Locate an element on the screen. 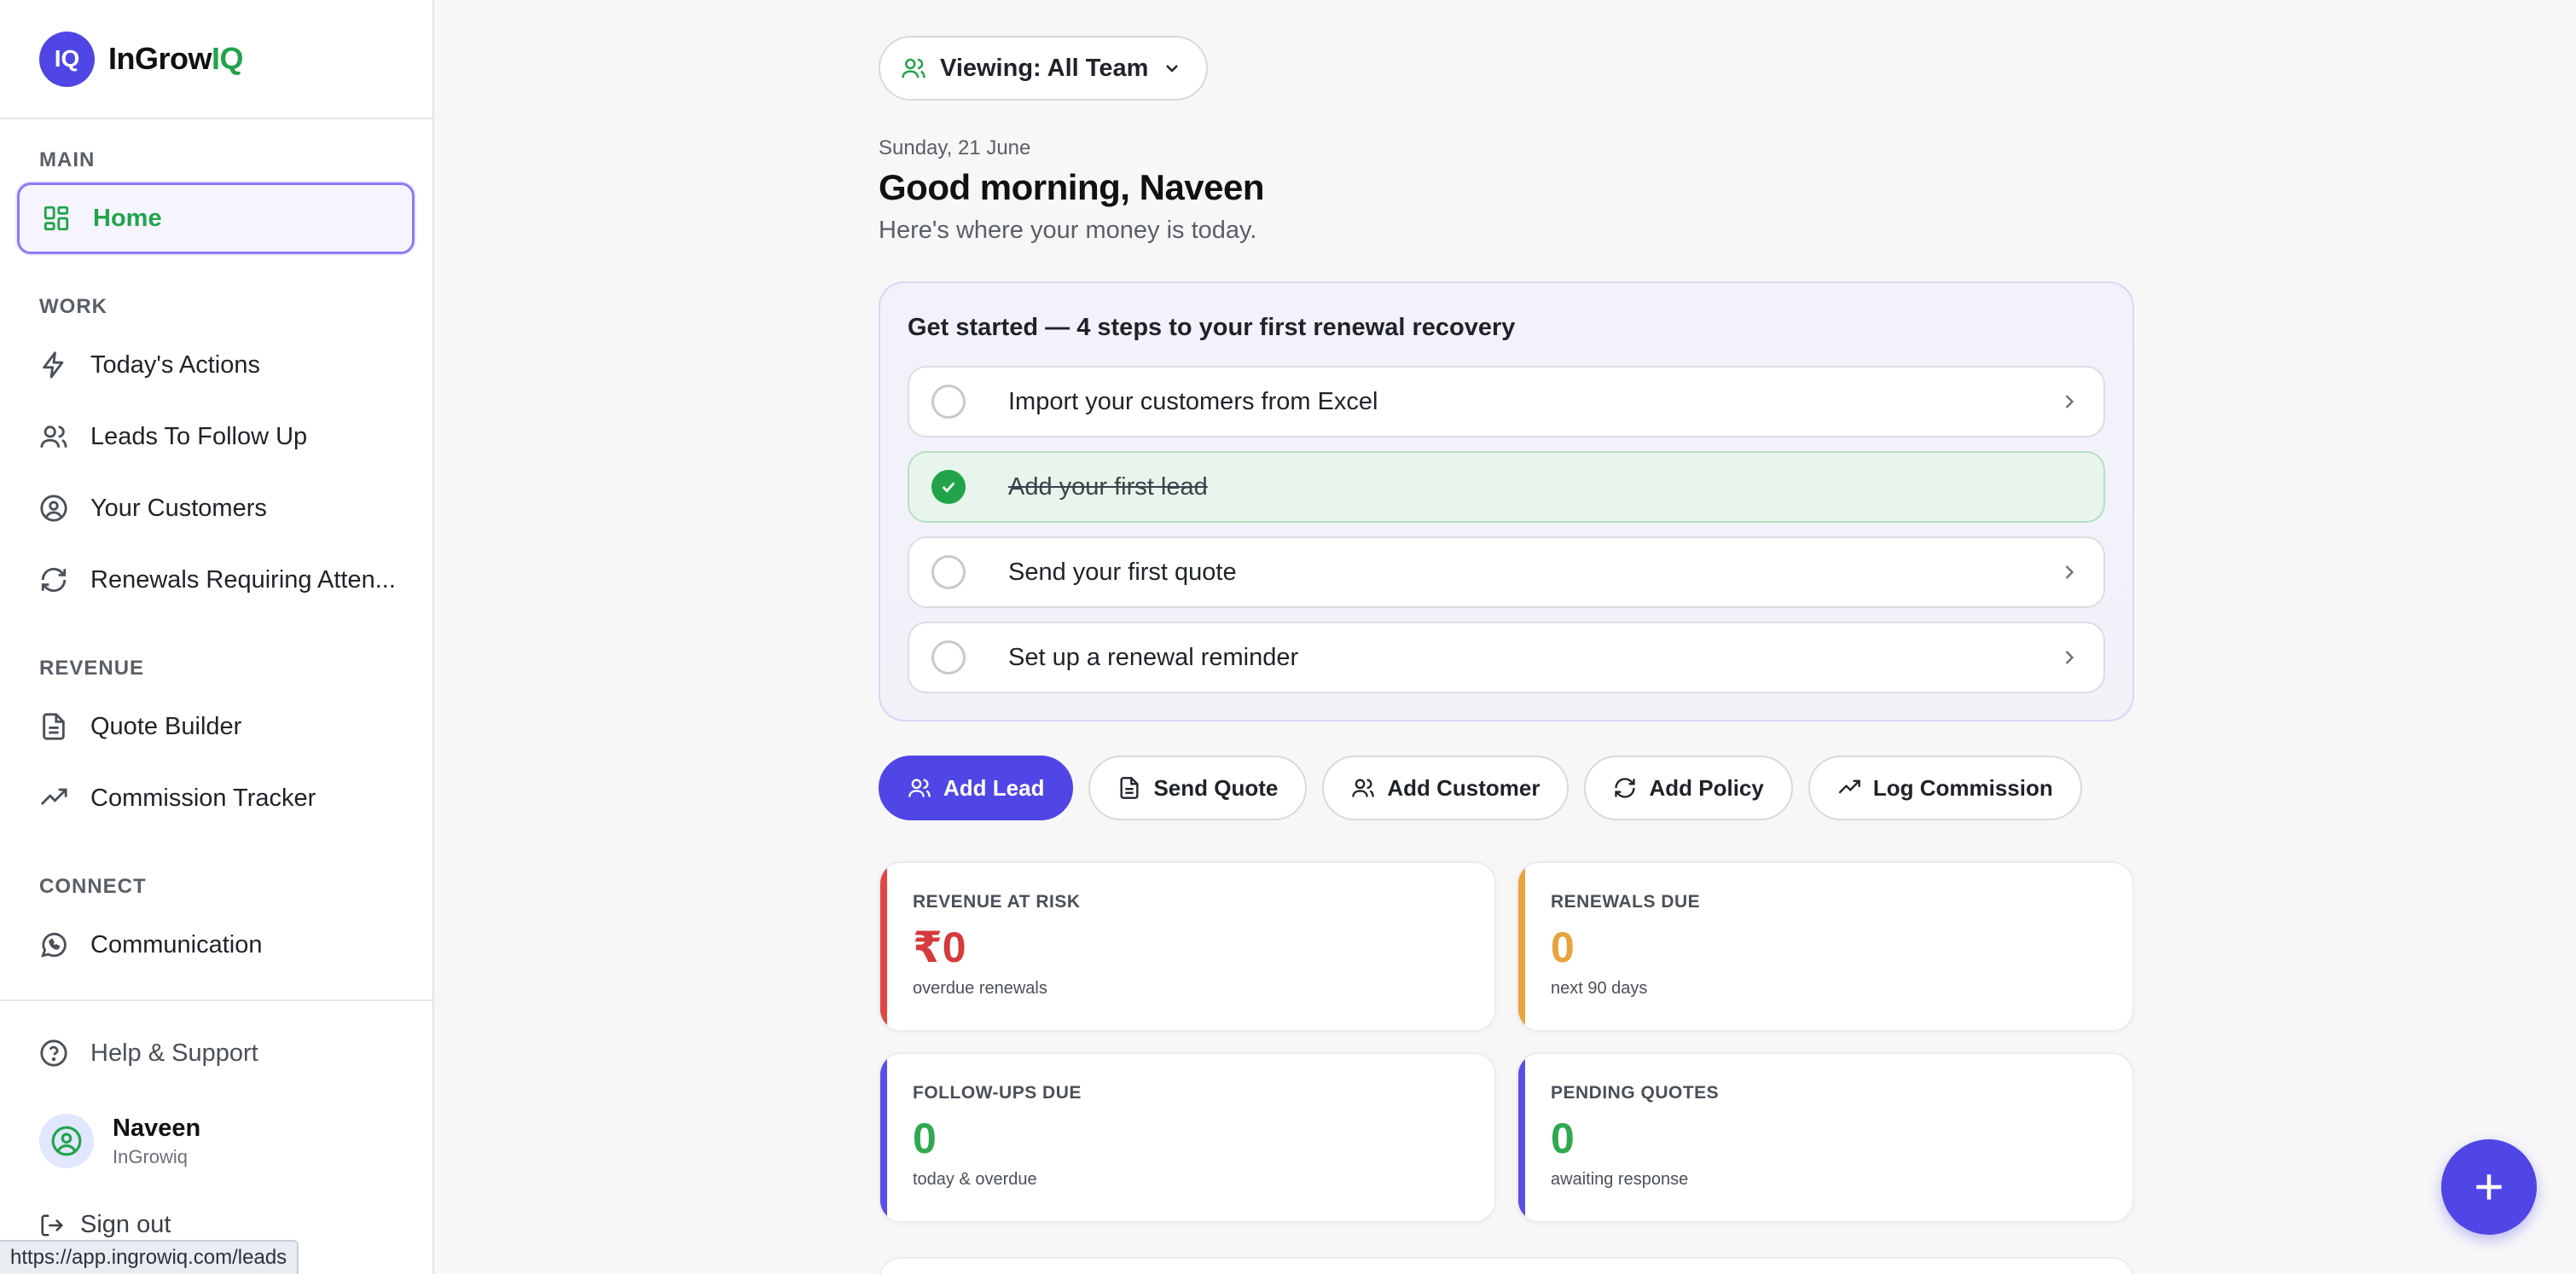  stat-title: REVENUE AT RISK is located at coordinates (997, 902).